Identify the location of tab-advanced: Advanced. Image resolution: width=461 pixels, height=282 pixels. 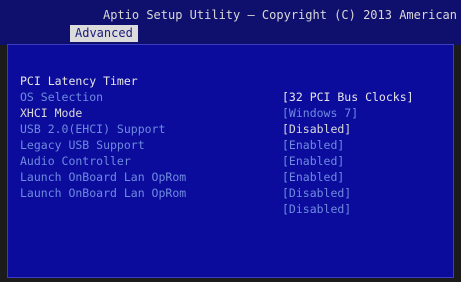
(104, 33).